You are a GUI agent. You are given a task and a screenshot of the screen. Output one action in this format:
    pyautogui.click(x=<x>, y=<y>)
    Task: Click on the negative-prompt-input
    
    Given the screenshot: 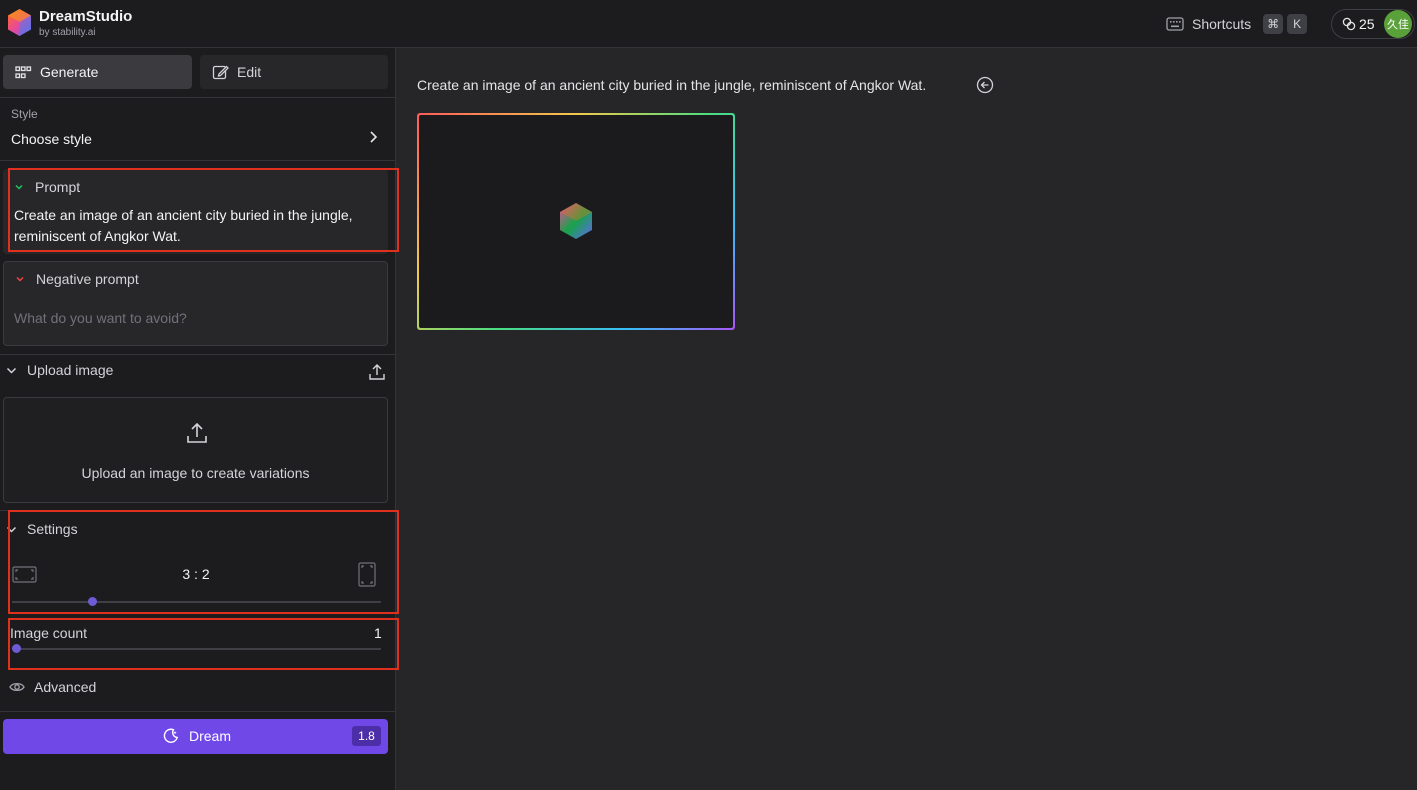 What is the action you would take?
    pyautogui.click(x=196, y=318)
    